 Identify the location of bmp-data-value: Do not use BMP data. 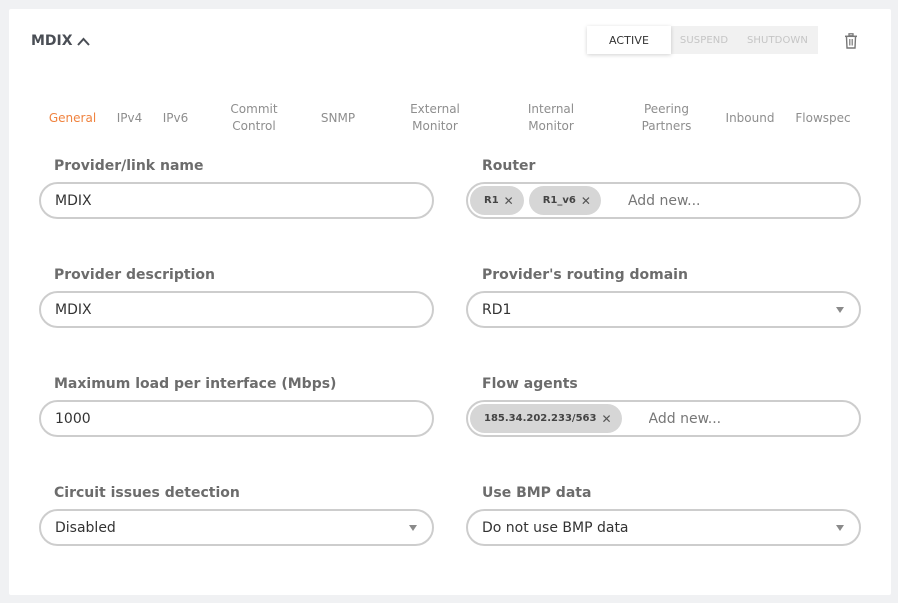
(555, 527).